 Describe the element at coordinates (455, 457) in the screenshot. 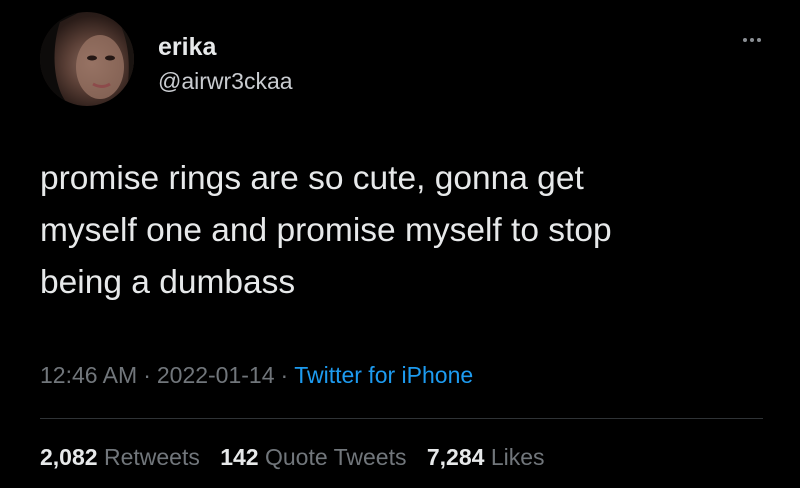

I see `likes-count: 7,284` at that location.